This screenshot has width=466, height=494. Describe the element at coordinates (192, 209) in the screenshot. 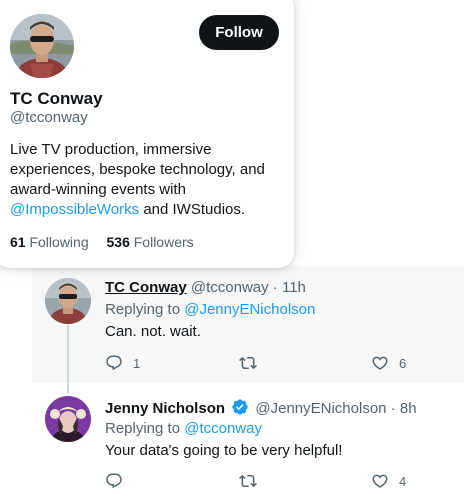

I see `bio-text: and IWStudios.` at that location.